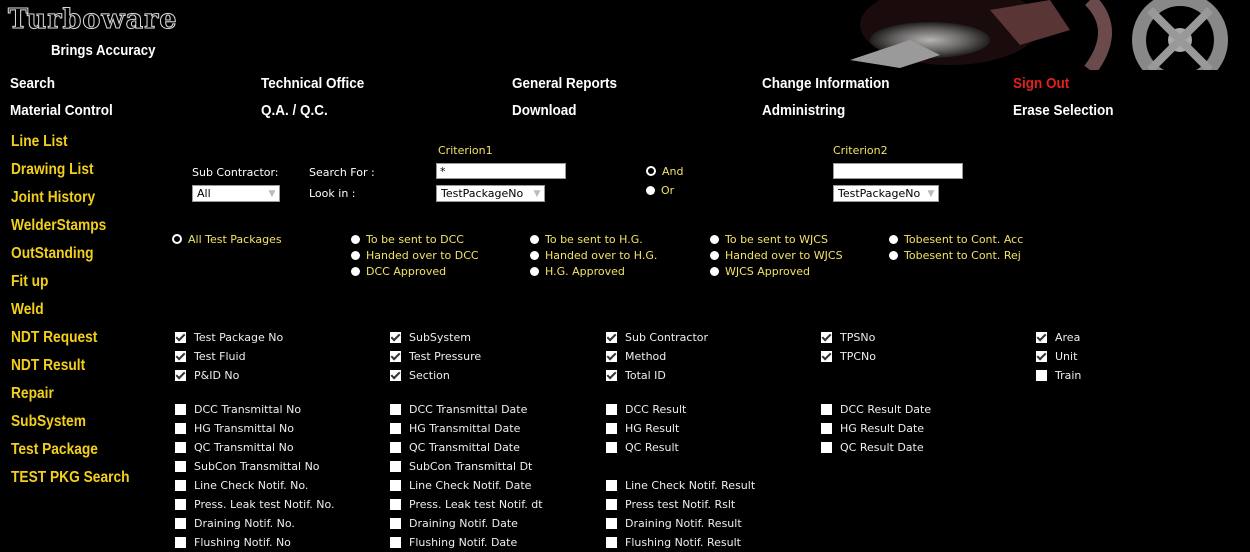 The width and height of the screenshot is (1250, 552). Describe the element at coordinates (70, 399) in the screenshot. I see `sidenav-repair: Repair` at that location.